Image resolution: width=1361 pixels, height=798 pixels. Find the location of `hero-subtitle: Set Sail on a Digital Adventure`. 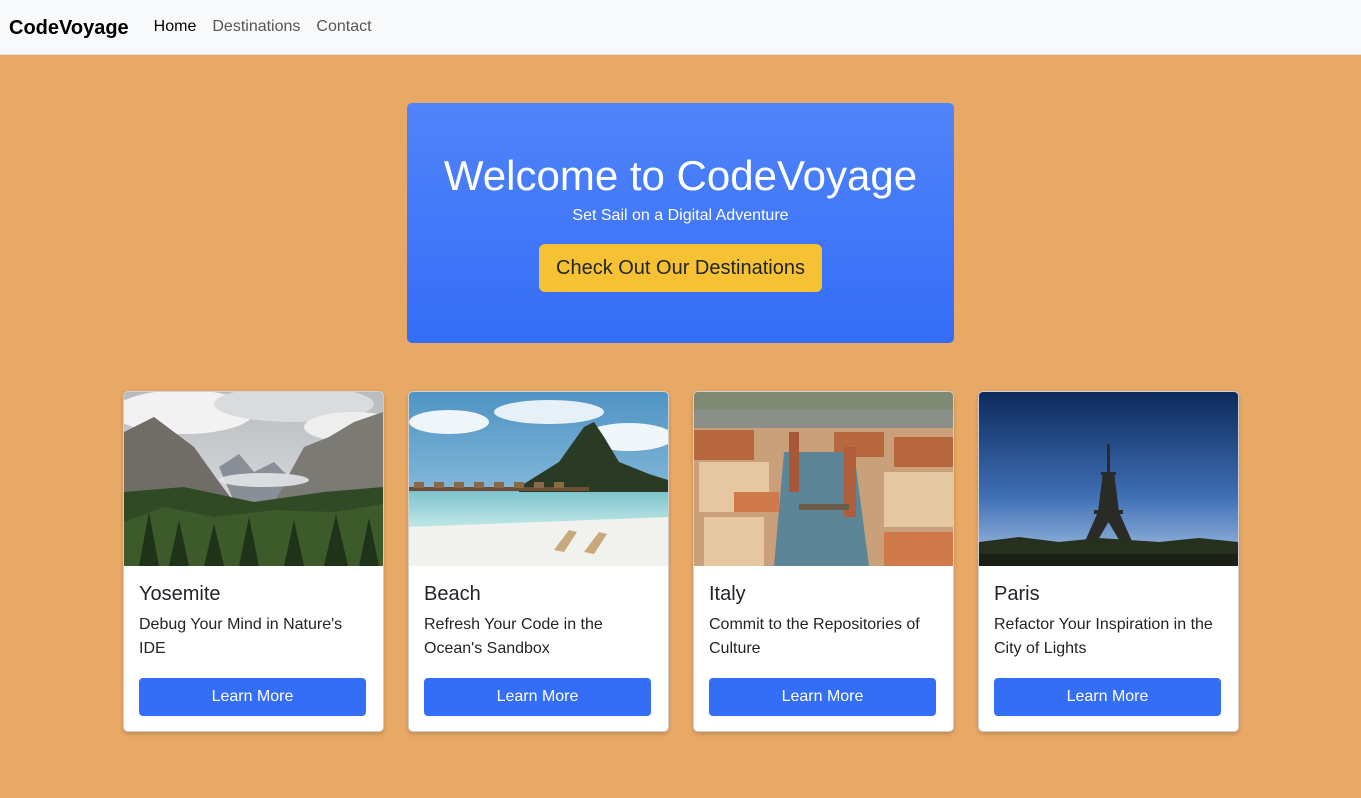

hero-subtitle: Set Sail on a Digital Adventure is located at coordinates (680, 215).